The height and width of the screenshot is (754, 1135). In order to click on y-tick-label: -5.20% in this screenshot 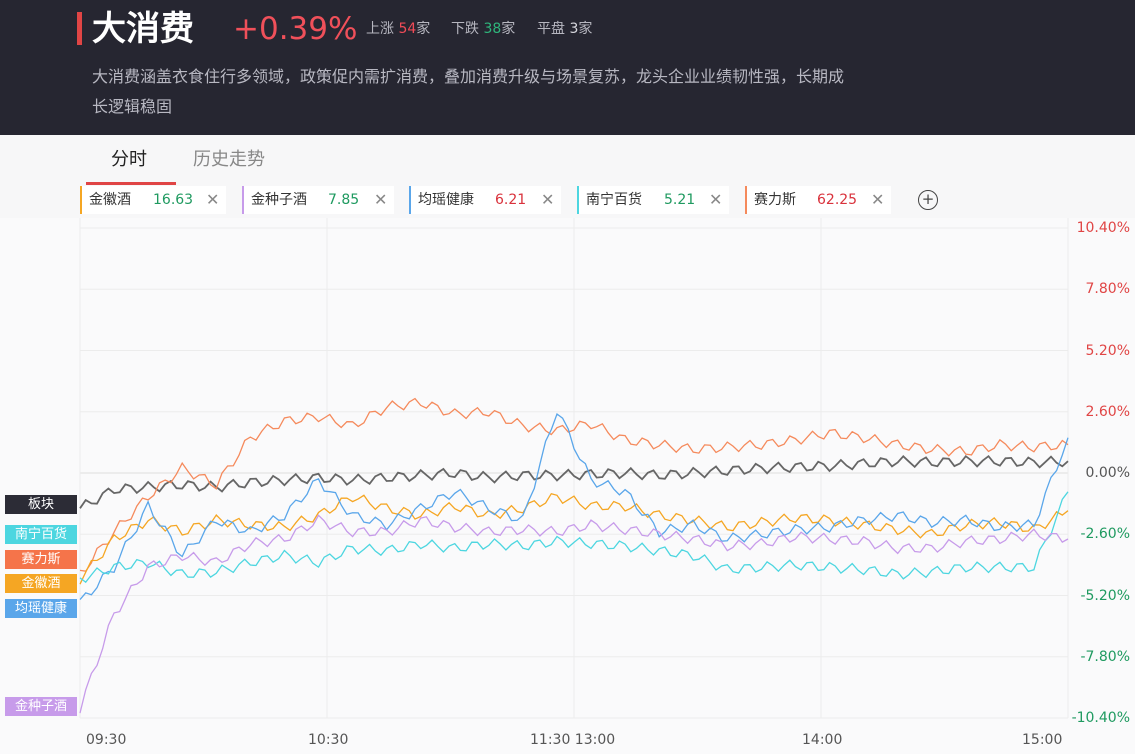, I will do `click(1105, 595)`.